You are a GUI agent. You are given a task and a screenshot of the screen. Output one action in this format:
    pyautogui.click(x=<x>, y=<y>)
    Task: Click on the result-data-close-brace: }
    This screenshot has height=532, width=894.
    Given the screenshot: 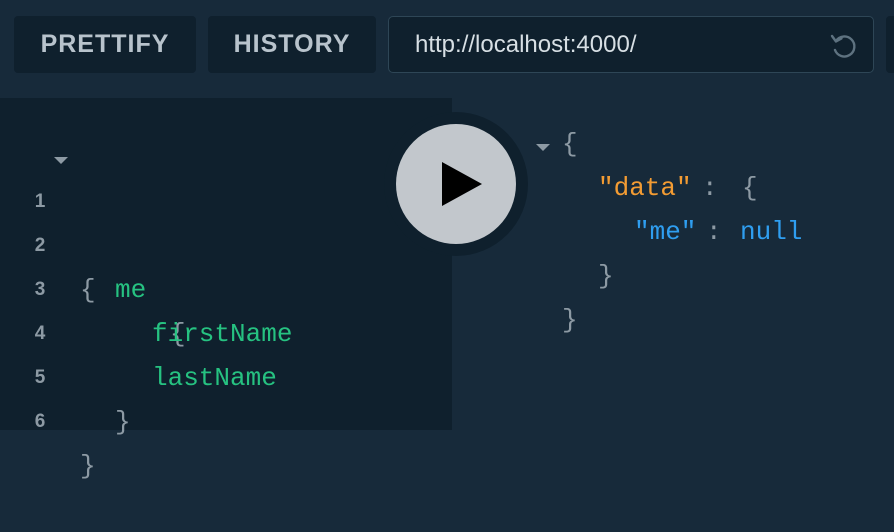 What is the action you would take?
    pyautogui.click(x=606, y=276)
    